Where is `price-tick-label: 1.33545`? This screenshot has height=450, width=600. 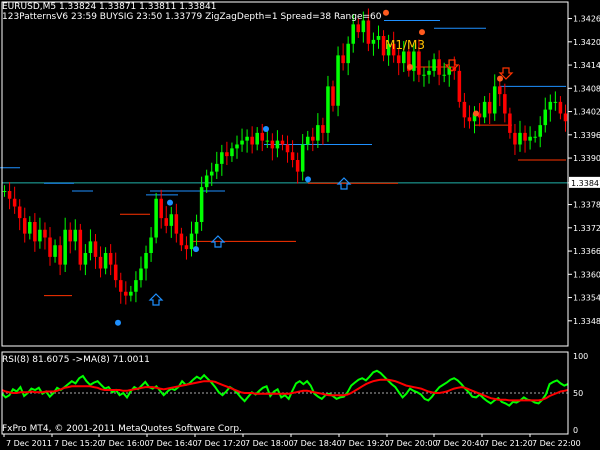
price-tick-label: 1.33545 is located at coordinates (586, 298).